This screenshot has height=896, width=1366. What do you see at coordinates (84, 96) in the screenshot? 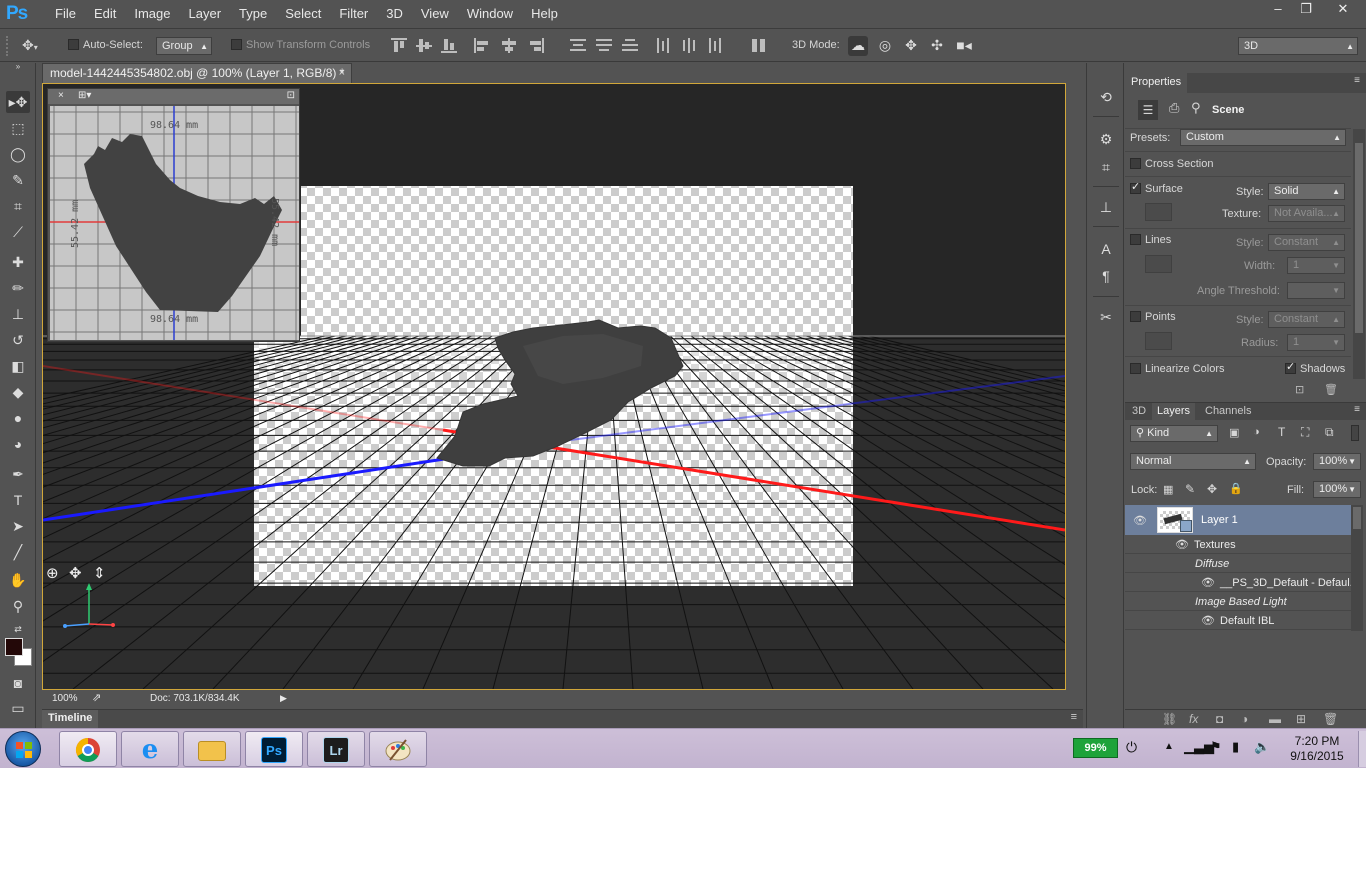
I see `view-menu-icon: ⊞▾` at bounding box center [84, 96].